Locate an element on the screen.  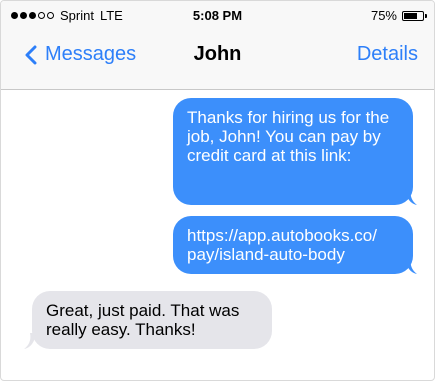
battery-fill is located at coordinates (410, 15).